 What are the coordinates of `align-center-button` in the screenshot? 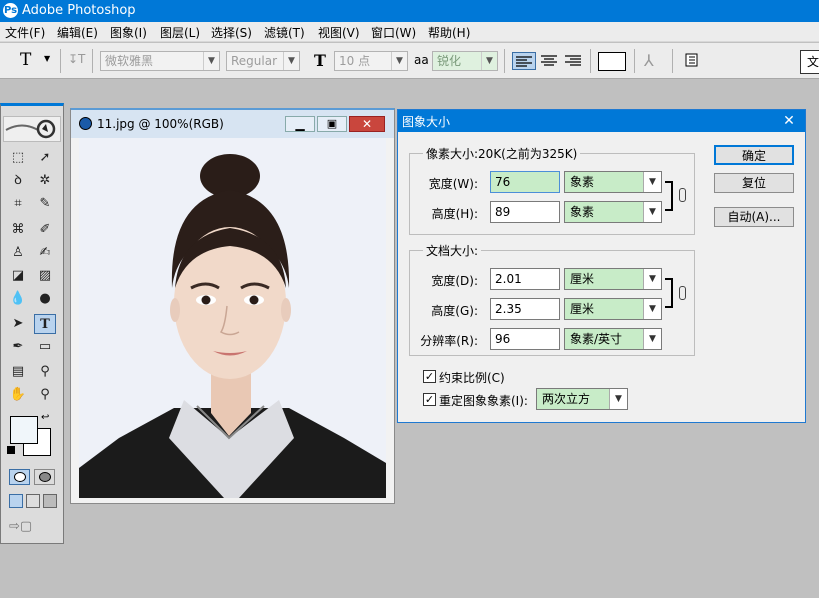 It's located at (549, 61).